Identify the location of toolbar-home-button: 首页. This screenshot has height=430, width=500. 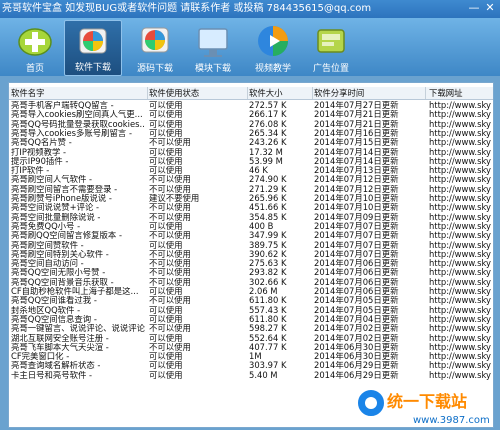
(35, 48).